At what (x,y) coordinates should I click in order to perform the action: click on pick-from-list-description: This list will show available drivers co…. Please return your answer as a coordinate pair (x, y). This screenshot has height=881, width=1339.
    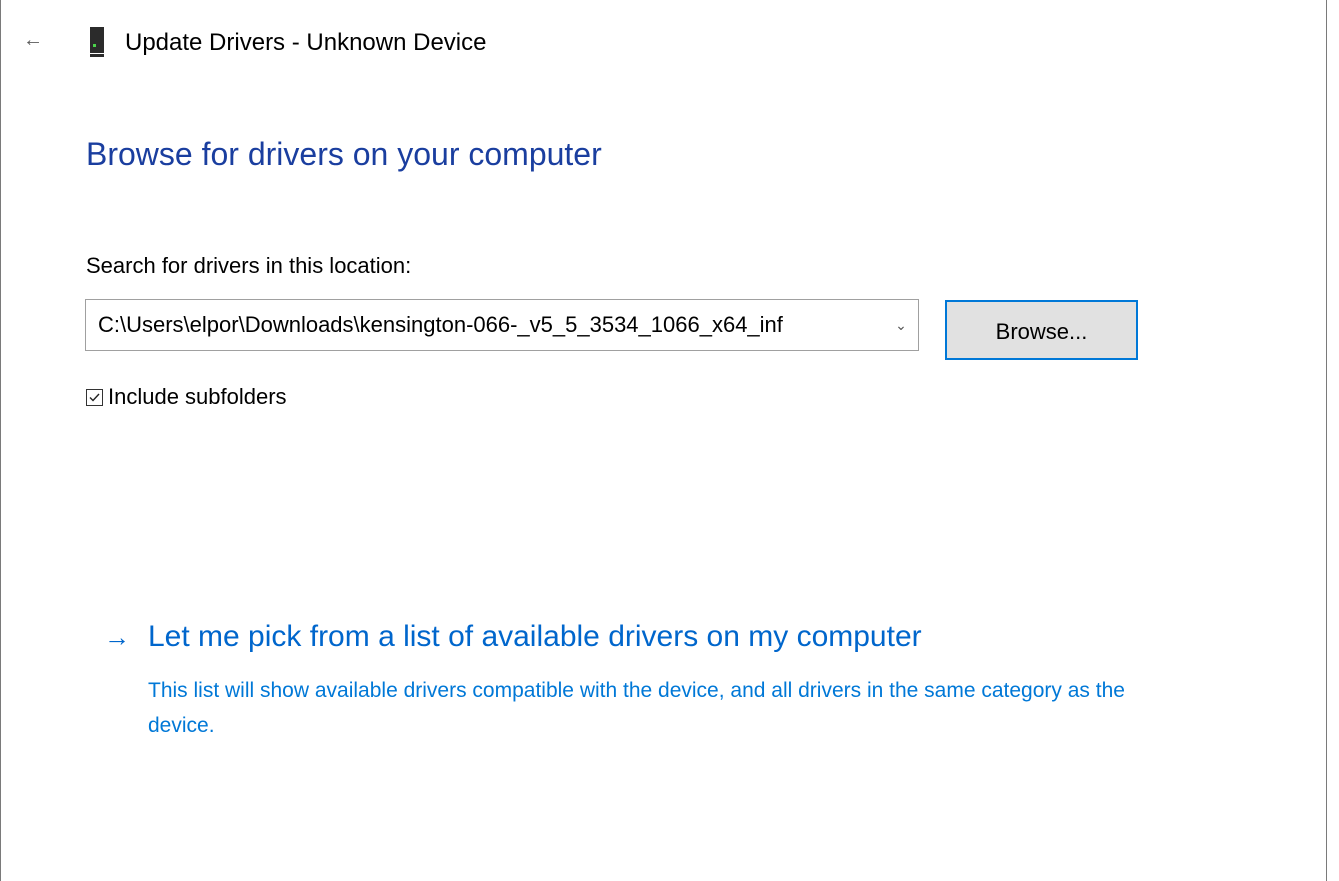
    Looking at the image, I should click on (636, 708).